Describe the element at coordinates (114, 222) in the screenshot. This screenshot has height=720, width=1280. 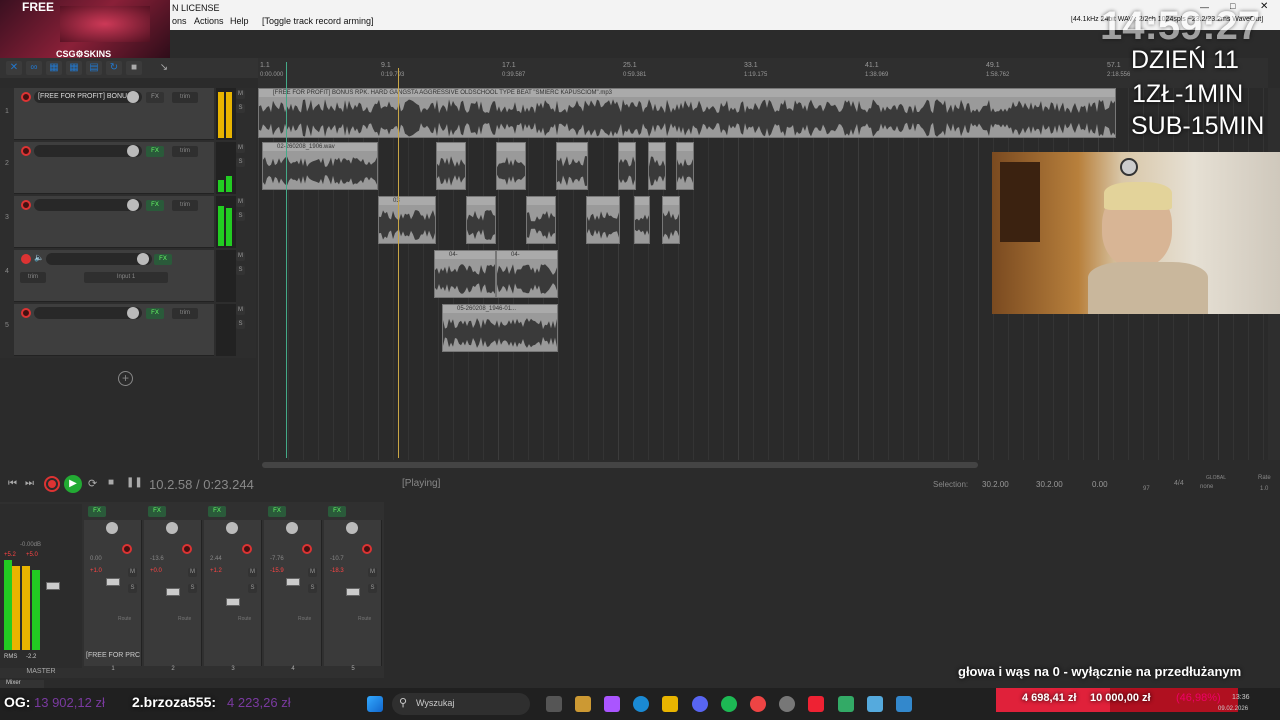
I see `track-header-3: FX trim` at that location.